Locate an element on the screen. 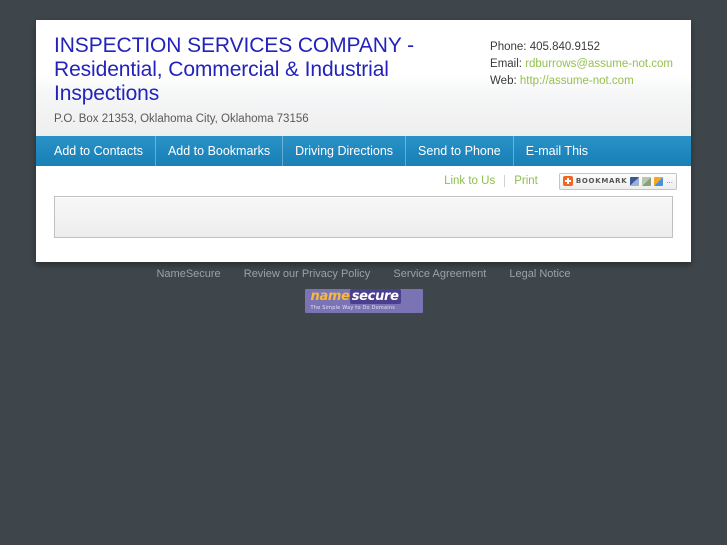 This screenshot has width=727, height=545. email-label: Email: is located at coordinates (506, 64).